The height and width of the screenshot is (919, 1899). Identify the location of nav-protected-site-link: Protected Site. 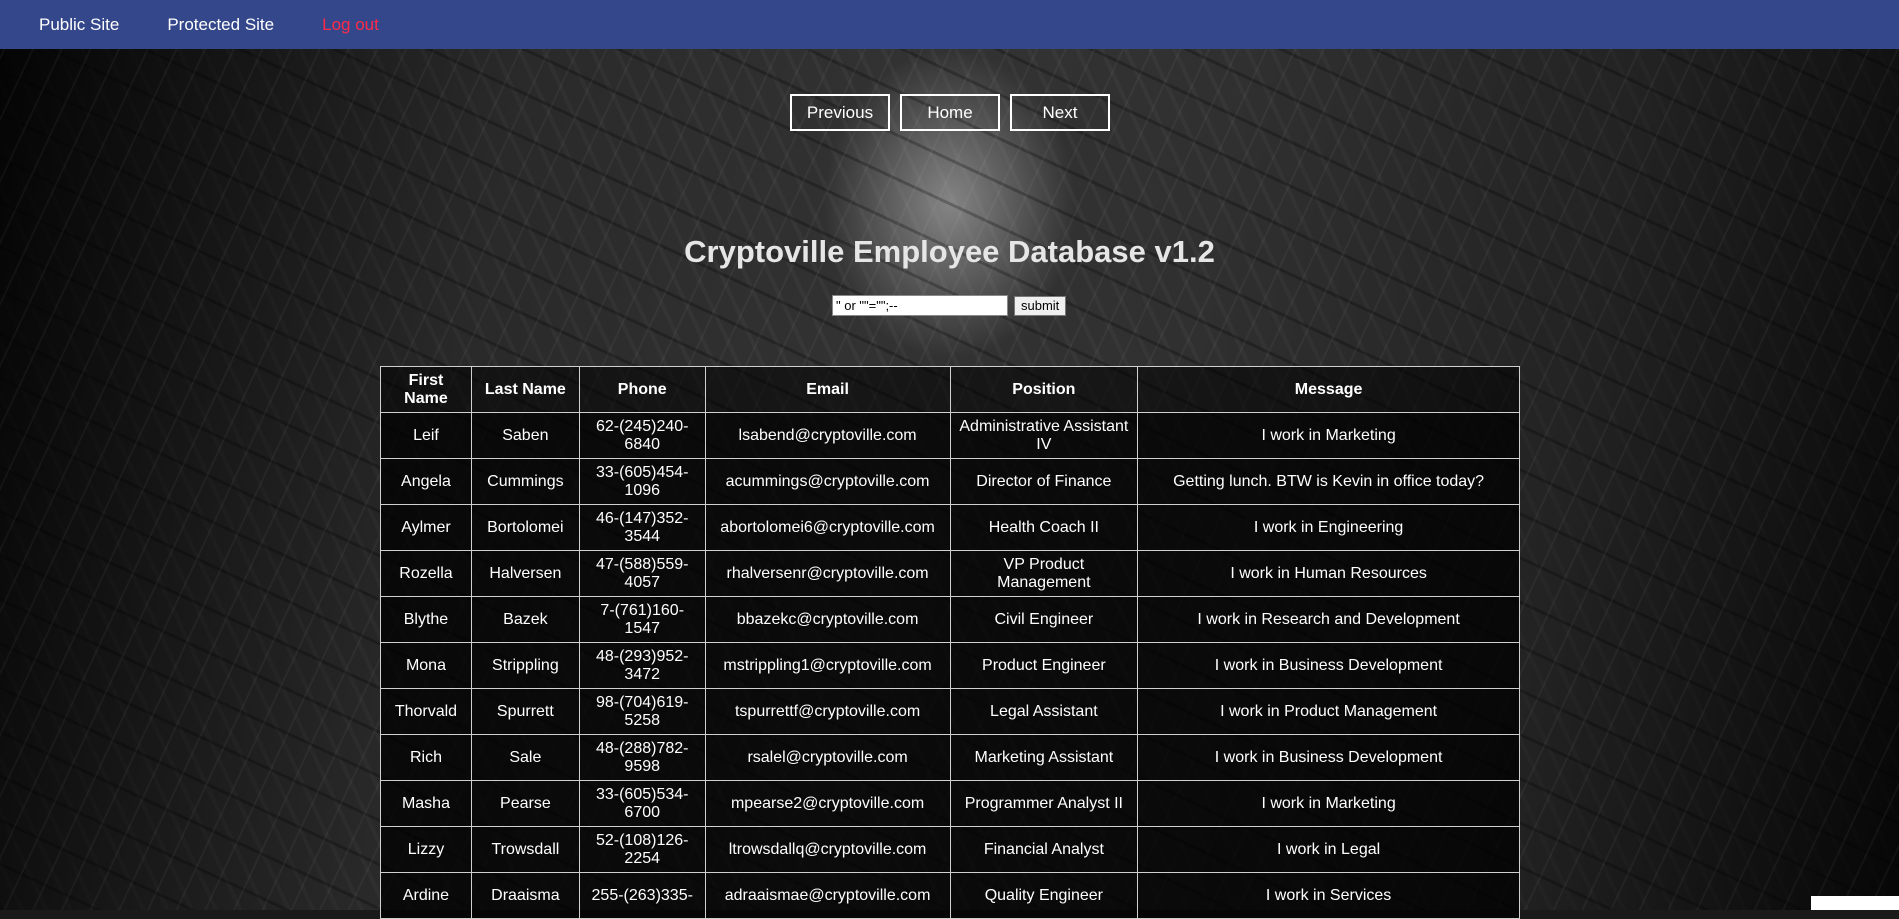
(220, 25).